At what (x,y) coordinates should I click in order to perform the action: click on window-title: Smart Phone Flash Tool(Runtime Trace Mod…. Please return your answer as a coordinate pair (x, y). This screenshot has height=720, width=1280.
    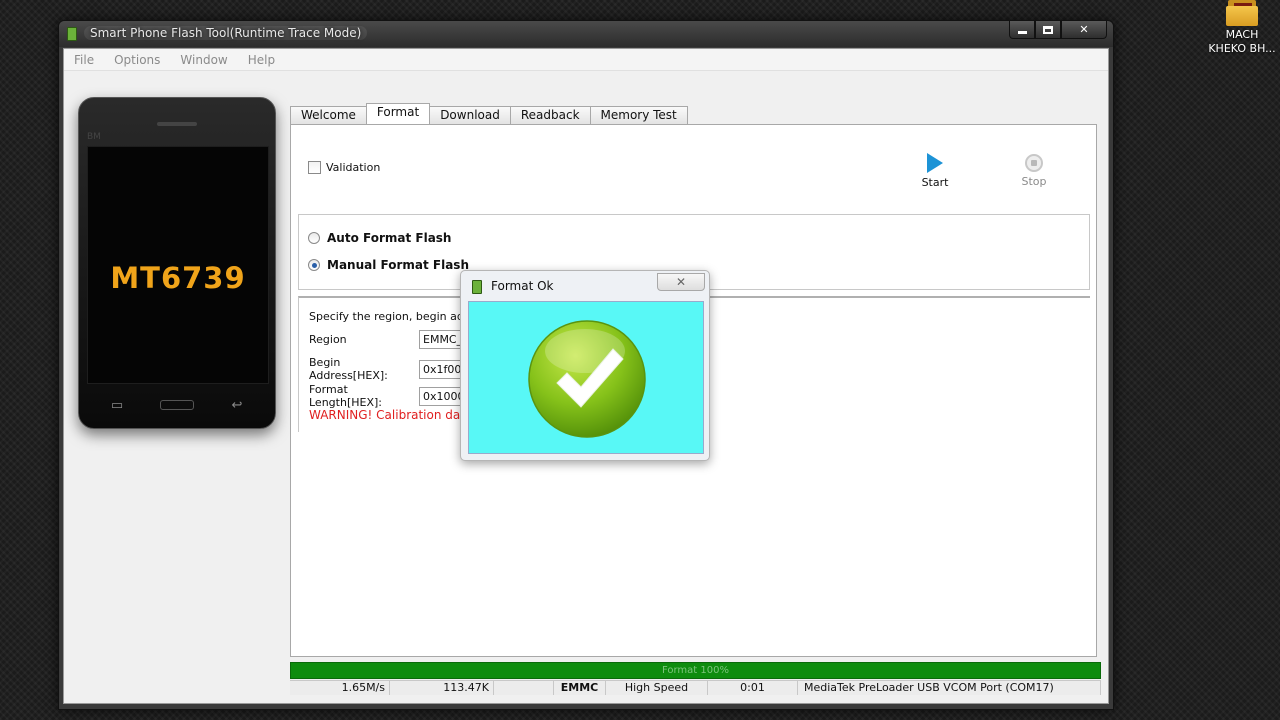
    Looking at the image, I should click on (226, 33).